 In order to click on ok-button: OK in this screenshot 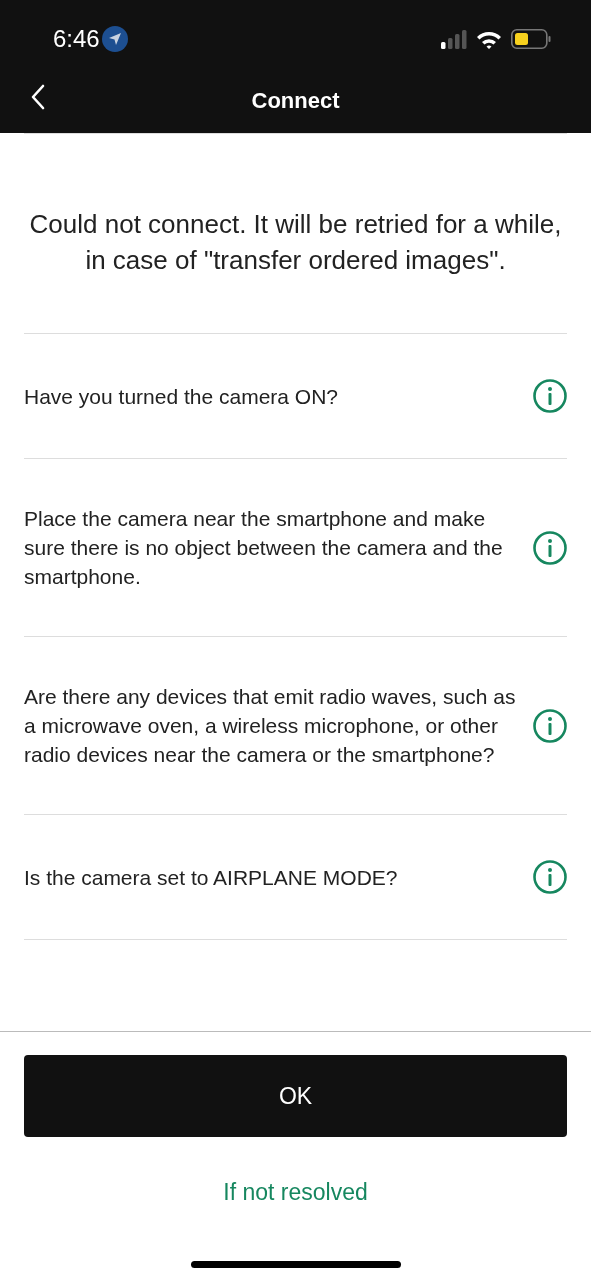, I will do `click(295, 1096)`.